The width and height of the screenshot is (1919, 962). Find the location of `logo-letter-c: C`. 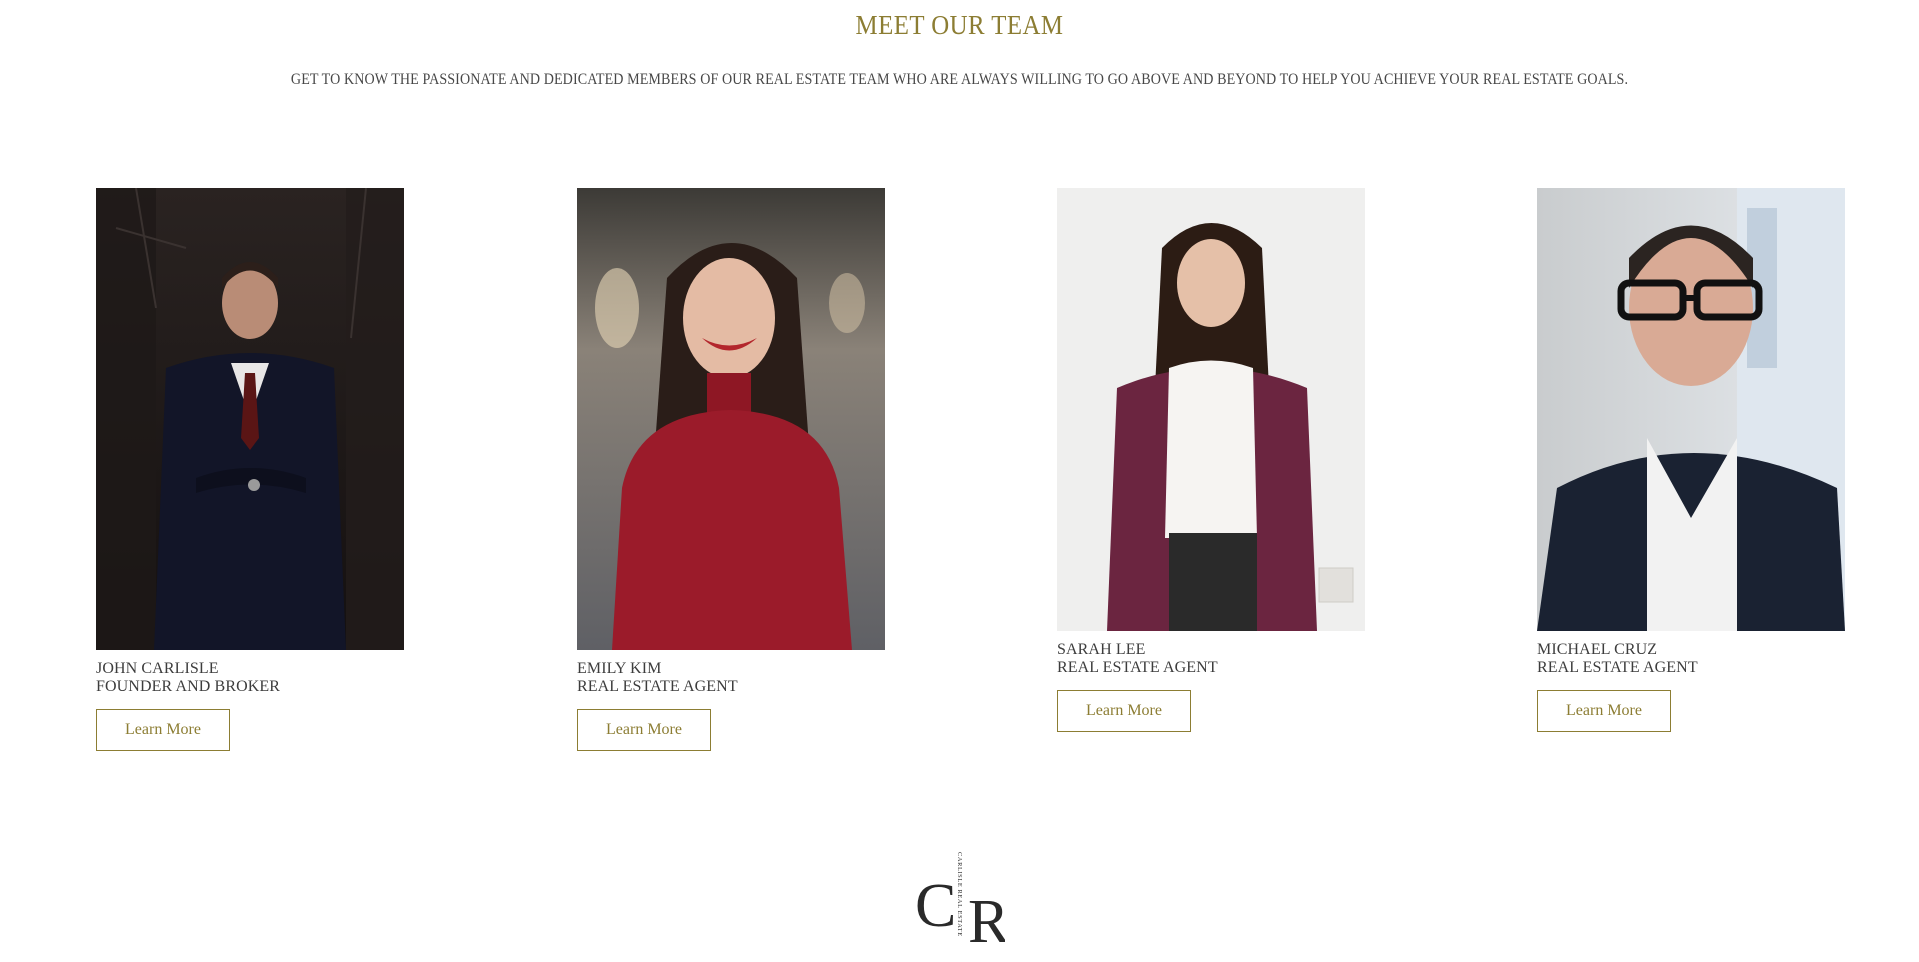

logo-letter-c: C is located at coordinates (935, 906).